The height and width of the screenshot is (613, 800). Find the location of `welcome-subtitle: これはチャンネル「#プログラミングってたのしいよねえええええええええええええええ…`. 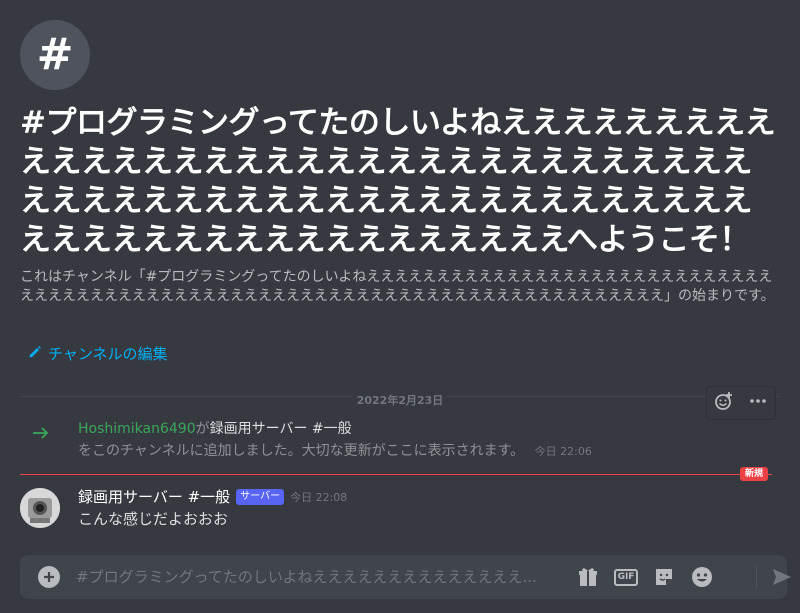

welcome-subtitle: これはチャンネル「#プログラミングってたのしいよねえええええええええええええええ… is located at coordinates (397, 286).